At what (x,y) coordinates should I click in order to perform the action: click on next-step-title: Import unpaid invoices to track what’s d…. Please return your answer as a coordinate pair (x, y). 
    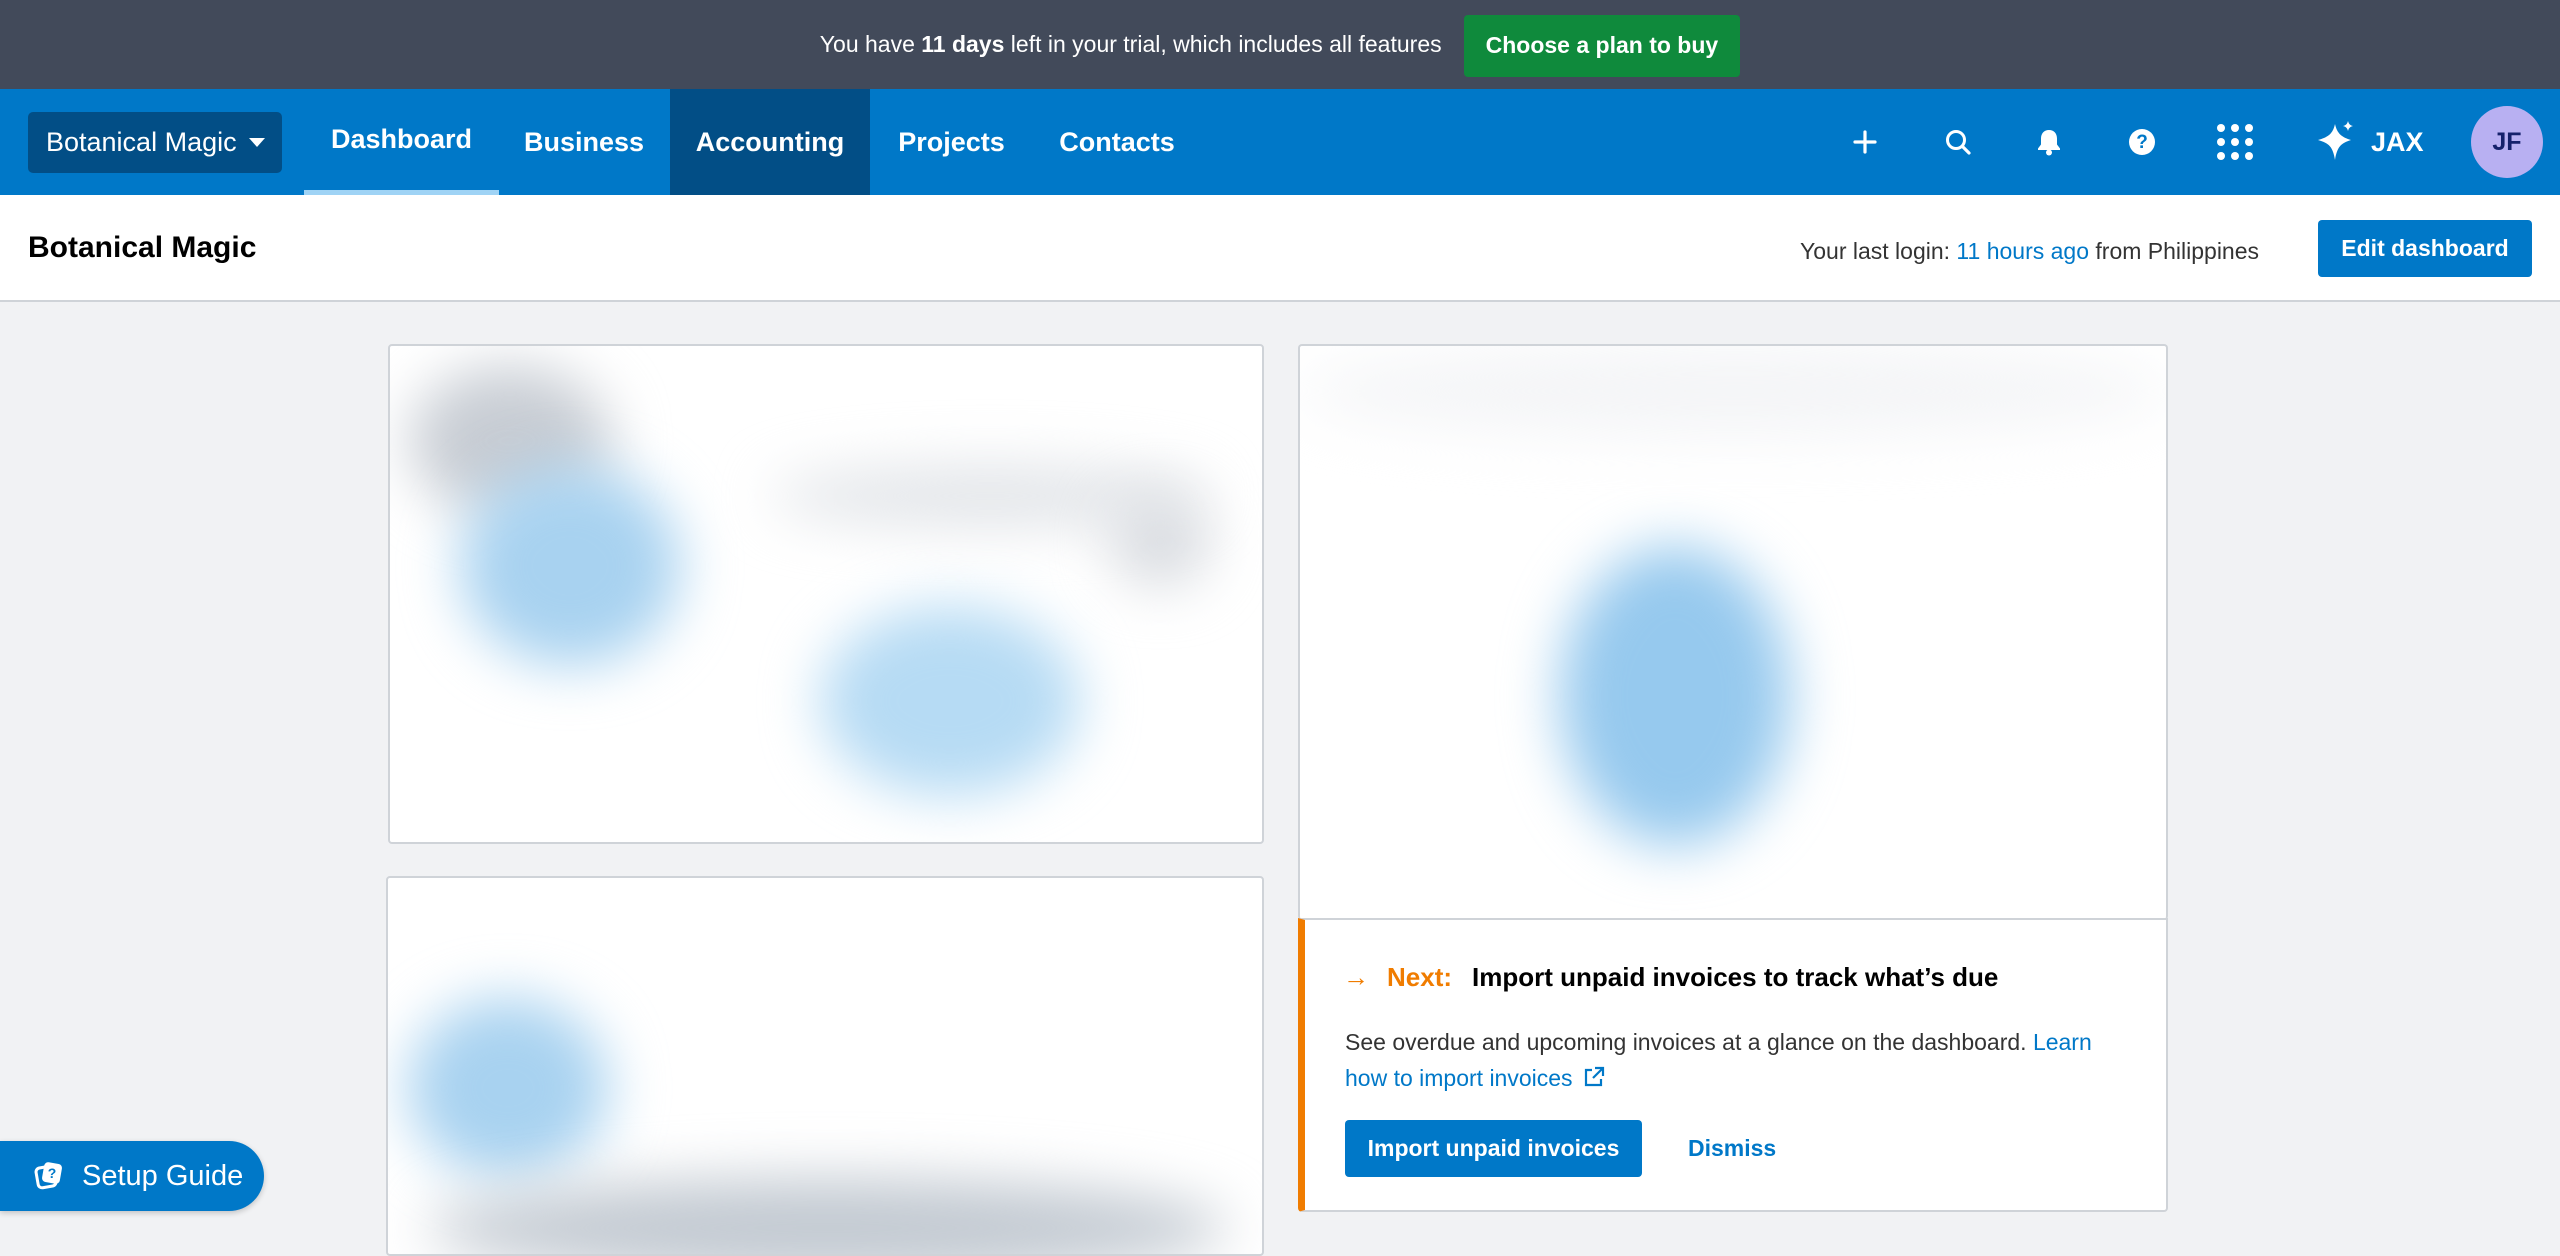
    Looking at the image, I should click on (1735, 977).